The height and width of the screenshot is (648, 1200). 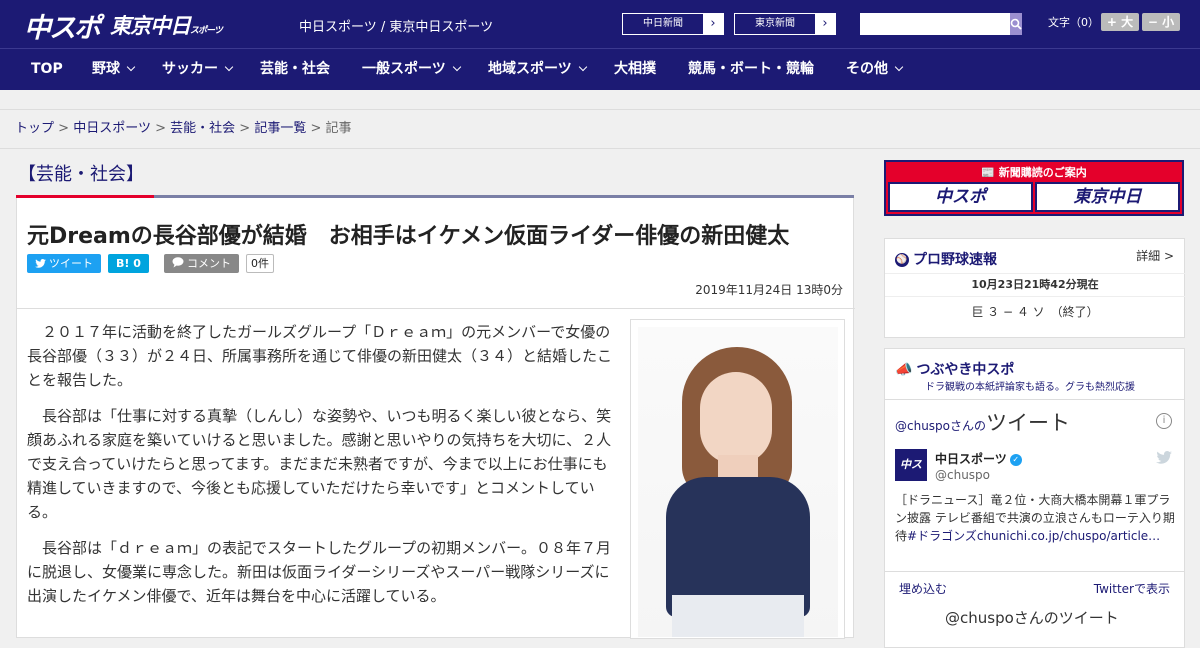 I want to click on avatar: 中スポ, so click(x=911, y=476).